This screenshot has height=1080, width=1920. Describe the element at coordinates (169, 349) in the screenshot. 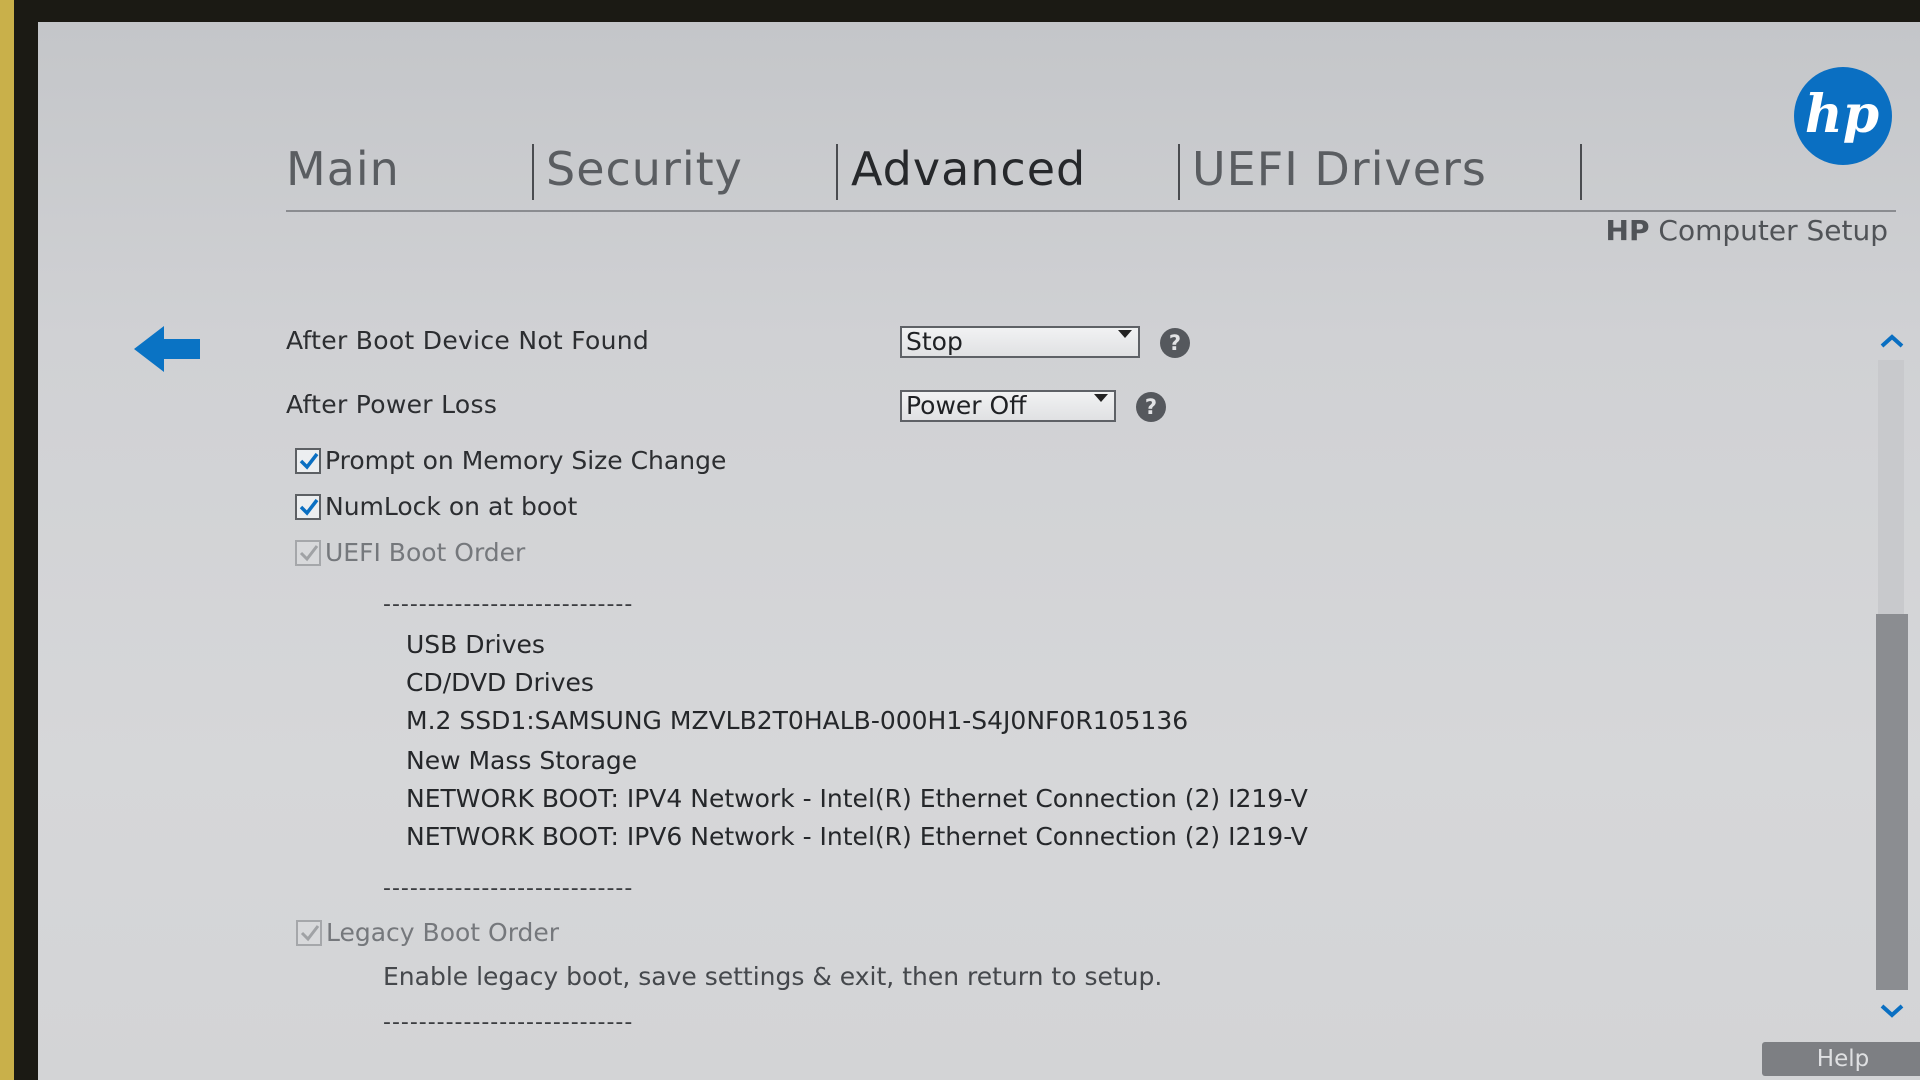

I see `back-arrow-icon` at that location.